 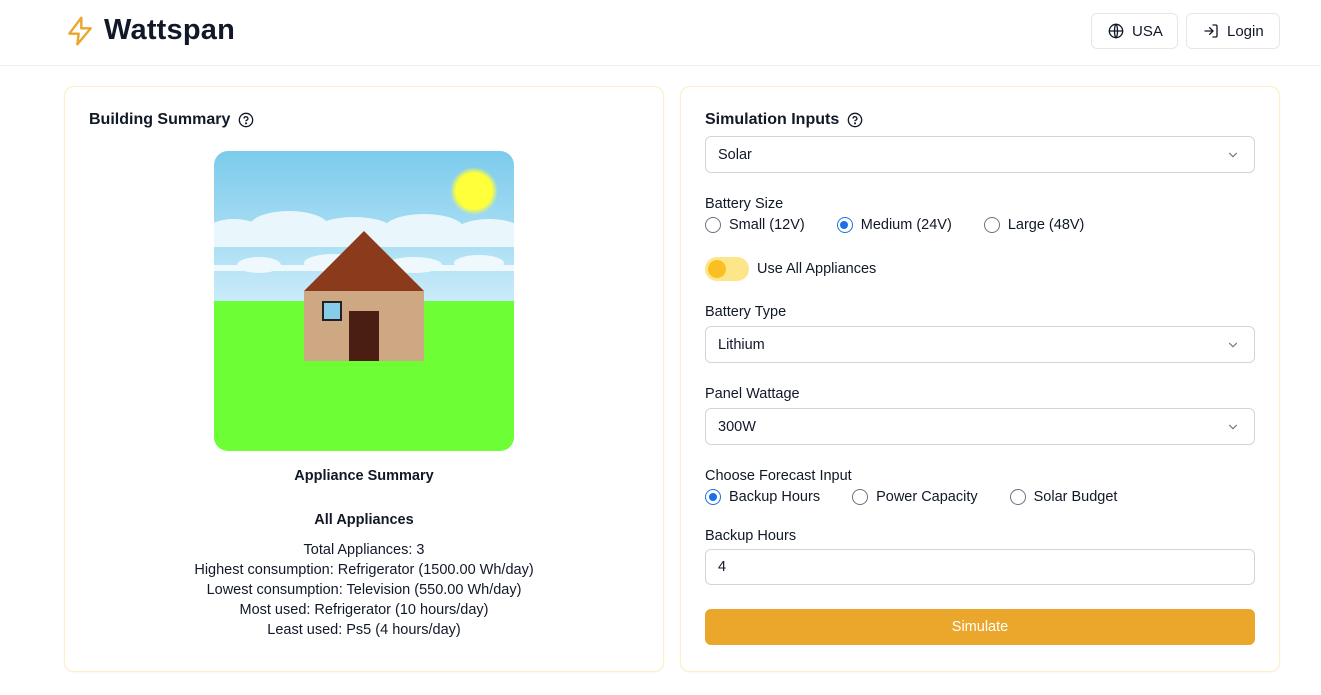 I want to click on simulation-inputs-heading: Simulation Inputs, so click(x=784, y=120).